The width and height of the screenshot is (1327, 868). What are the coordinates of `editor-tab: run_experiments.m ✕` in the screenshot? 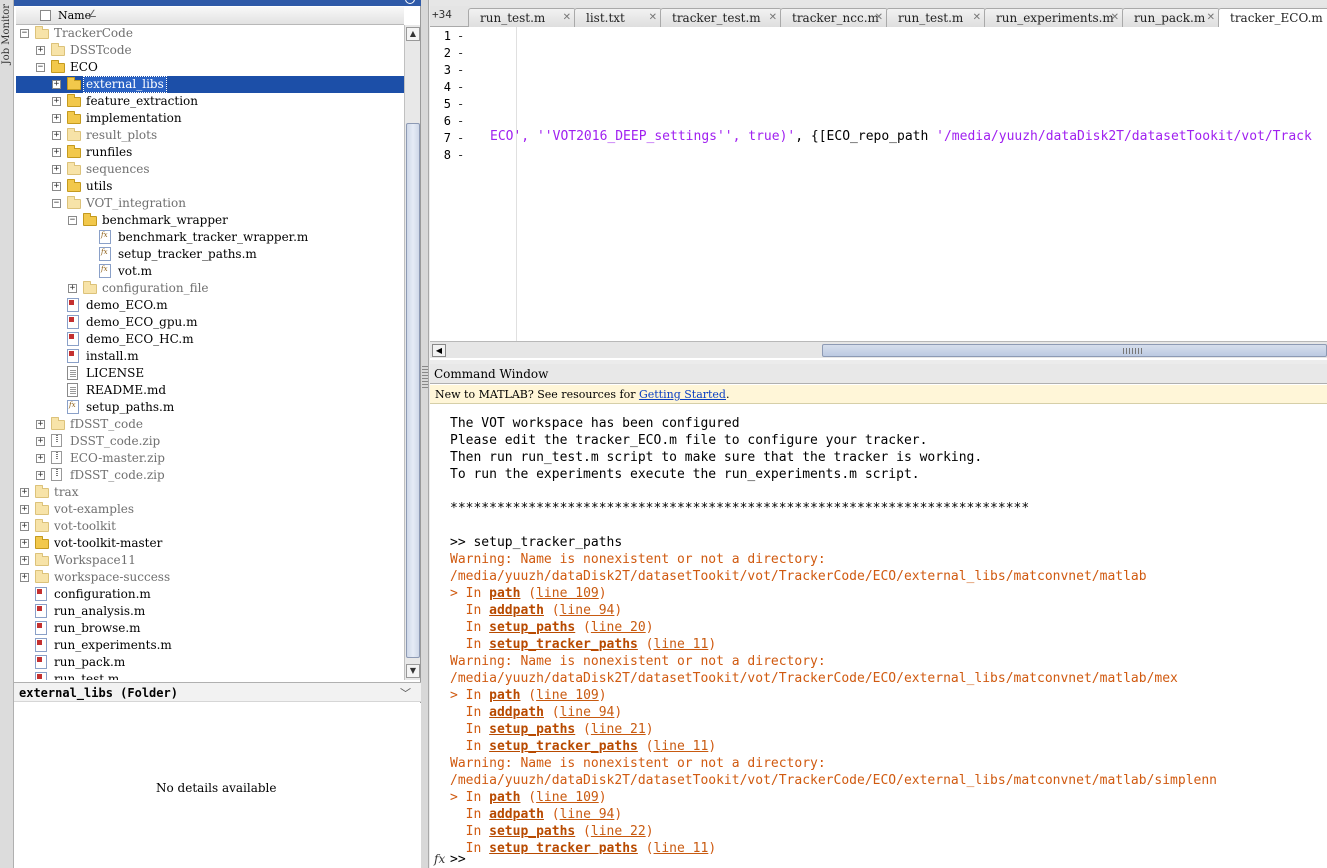 It's located at (1054, 17).